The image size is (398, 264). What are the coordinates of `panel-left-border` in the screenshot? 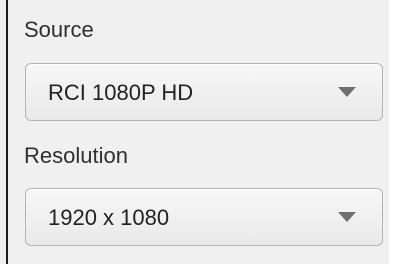 It's located at (7, 132).